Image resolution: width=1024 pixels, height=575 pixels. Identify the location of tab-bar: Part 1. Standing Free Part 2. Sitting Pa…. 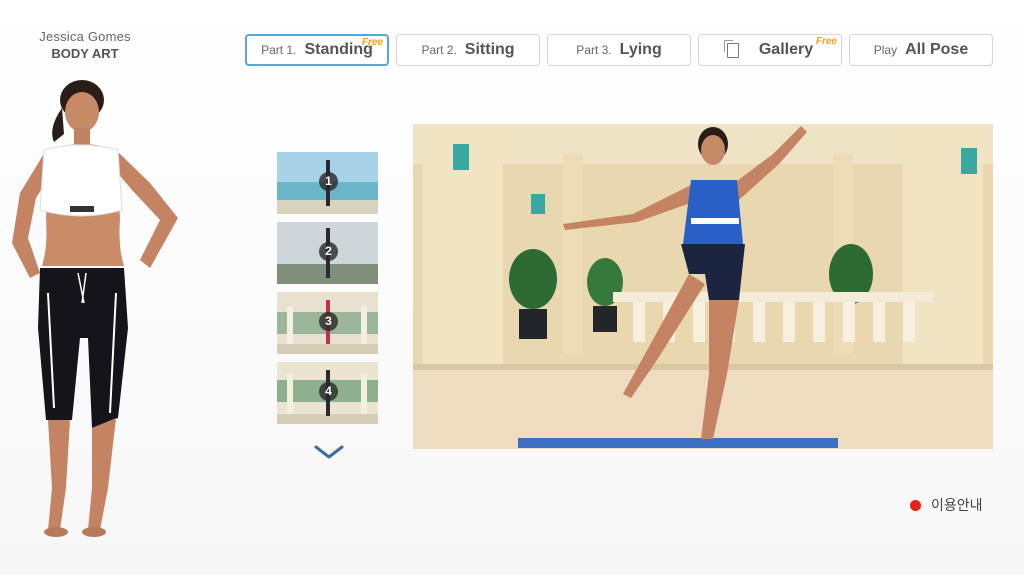
(619, 50).